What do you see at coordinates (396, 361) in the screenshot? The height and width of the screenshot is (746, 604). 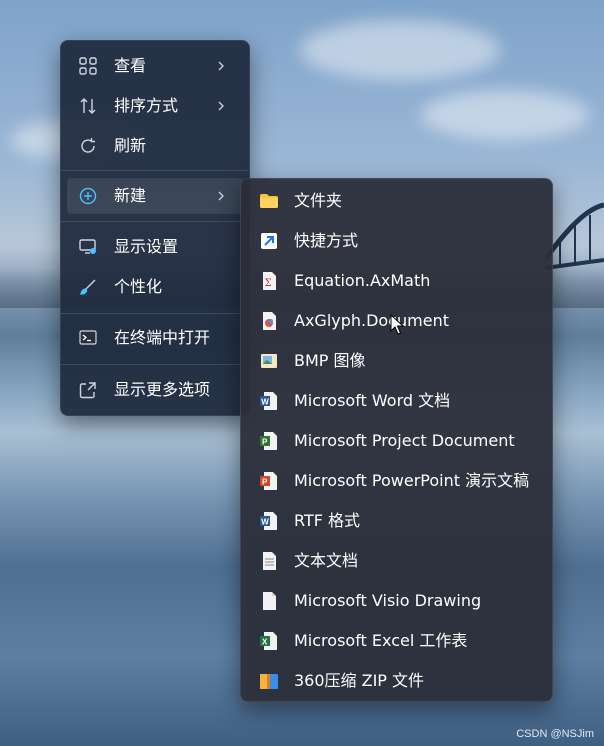 I see `new-bmp-image-item: BMP 图像` at bounding box center [396, 361].